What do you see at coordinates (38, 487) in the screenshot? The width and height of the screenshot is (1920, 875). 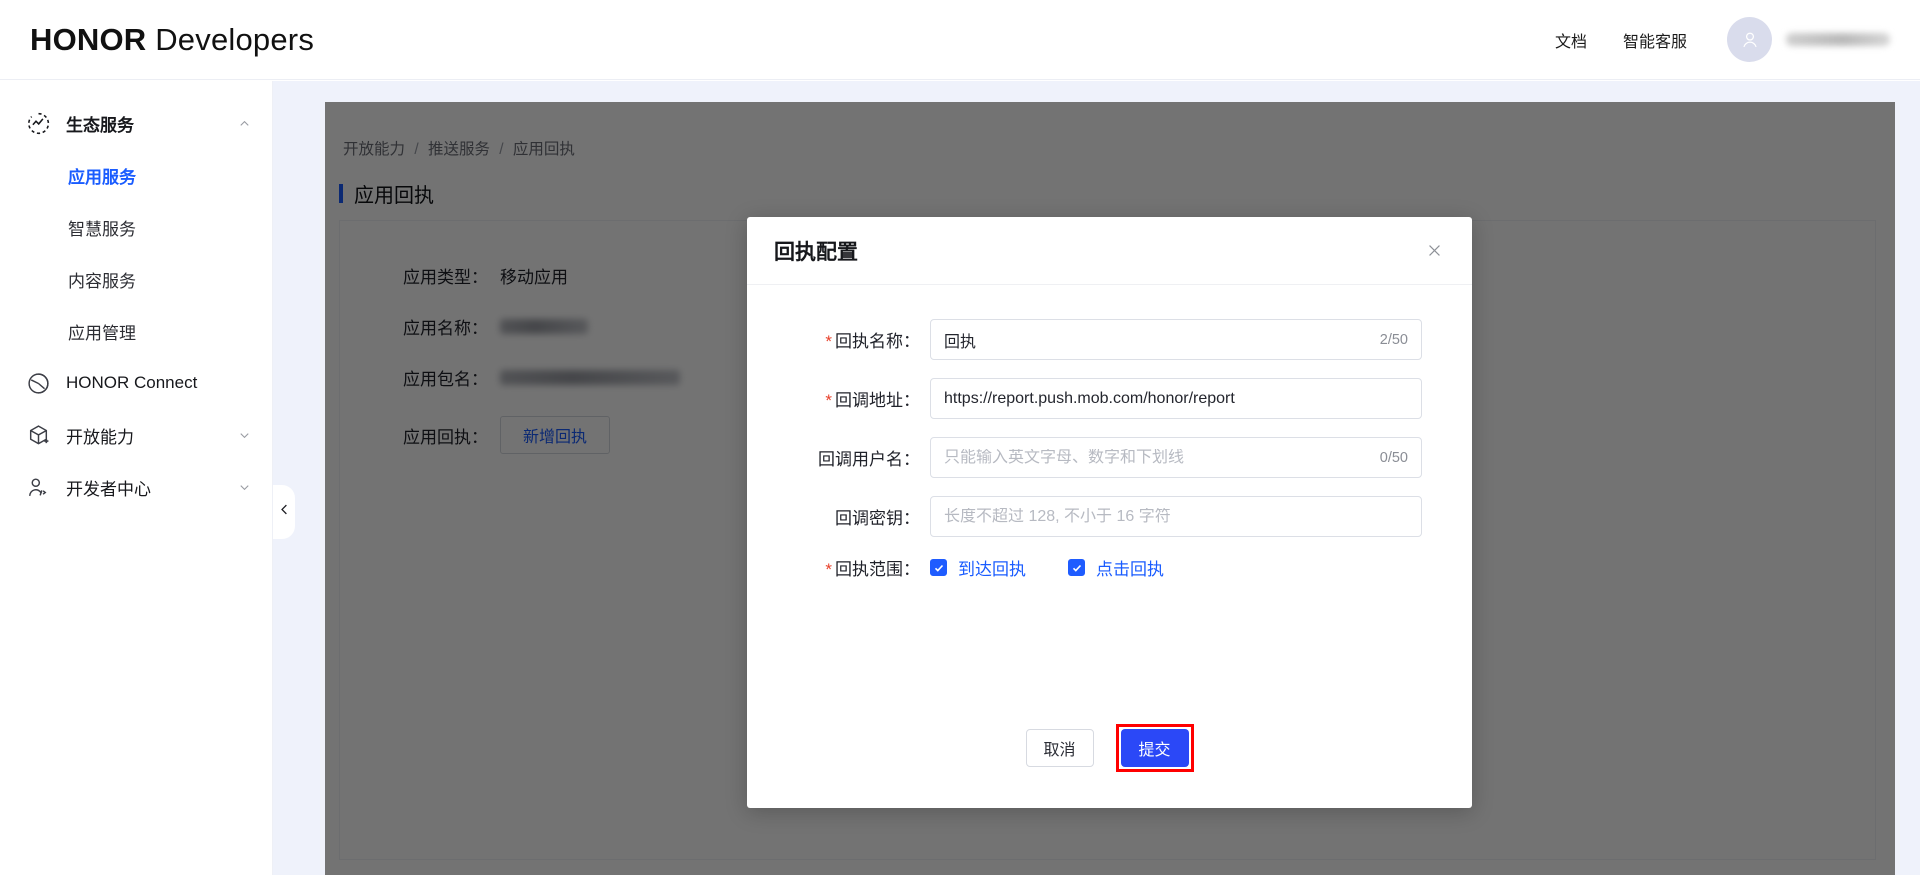 I see `developer-icon` at bounding box center [38, 487].